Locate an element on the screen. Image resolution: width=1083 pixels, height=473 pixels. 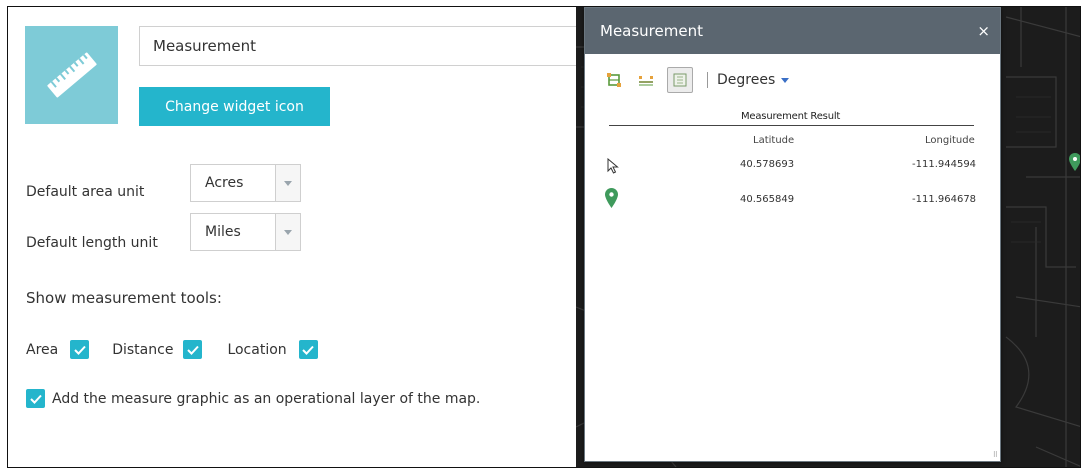
coordinate-unit-dropdown: Degrees is located at coordinates (753, 80).